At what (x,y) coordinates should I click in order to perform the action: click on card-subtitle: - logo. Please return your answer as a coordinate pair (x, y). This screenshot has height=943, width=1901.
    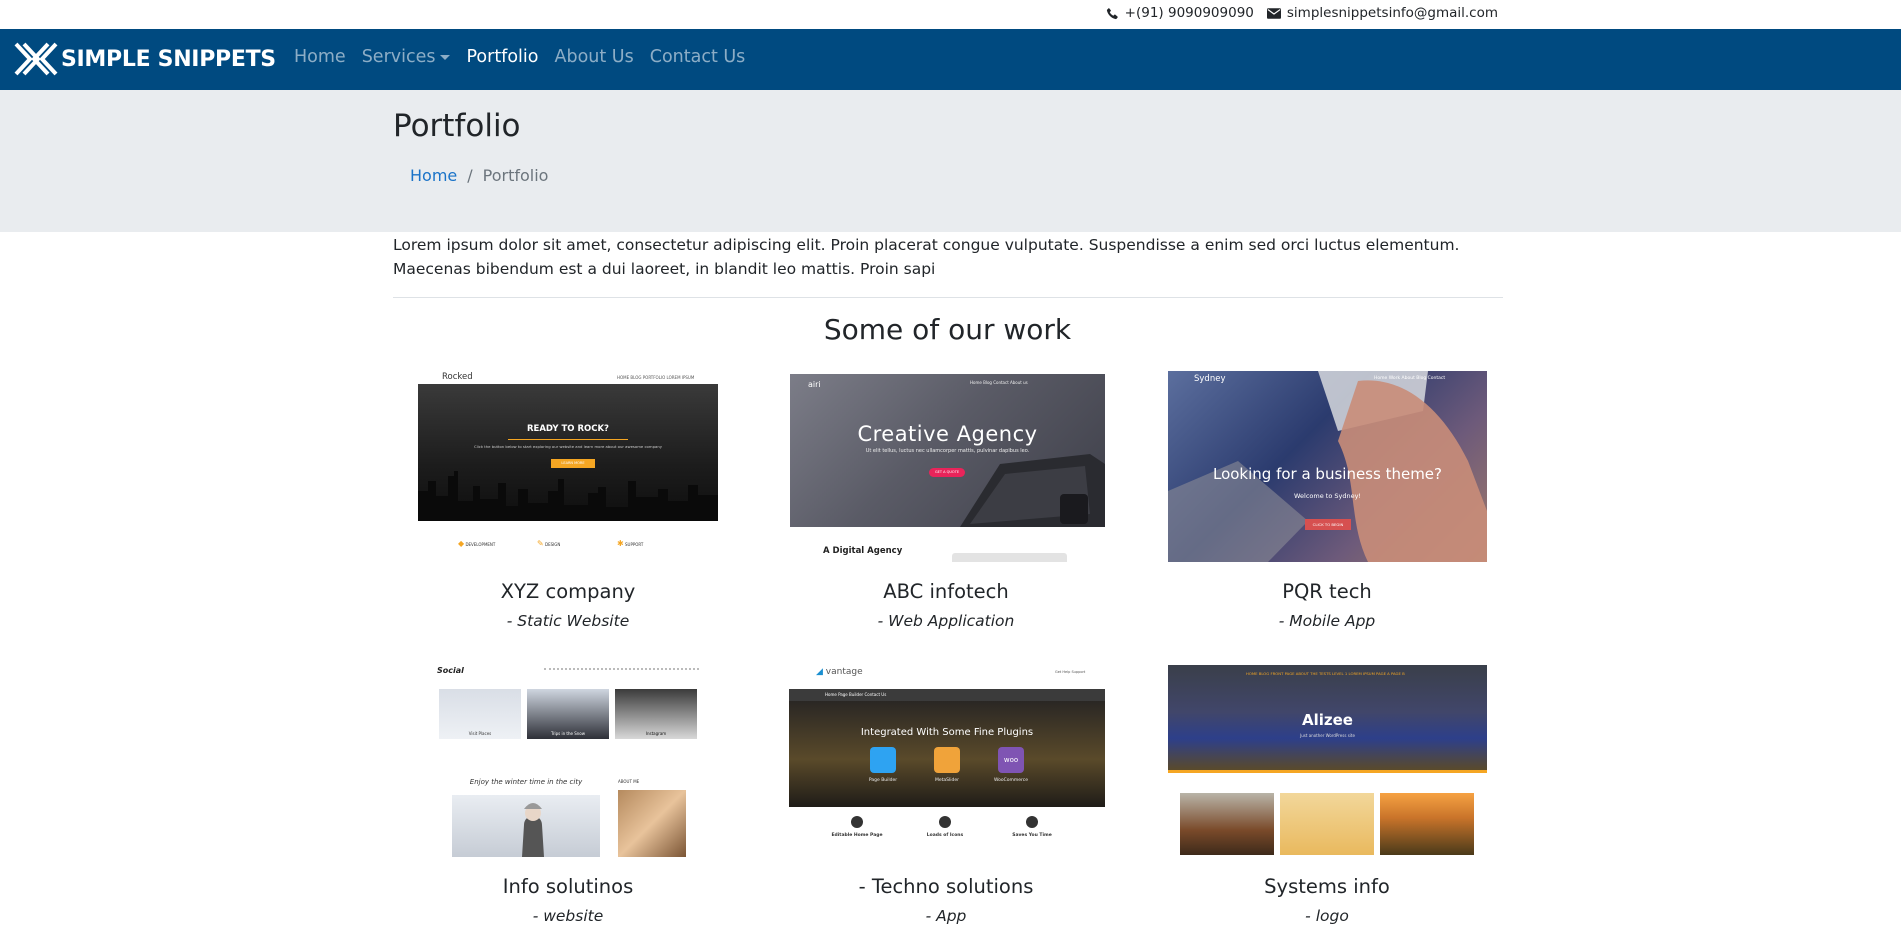
    Looking at the image, I should click on (1327, 916).